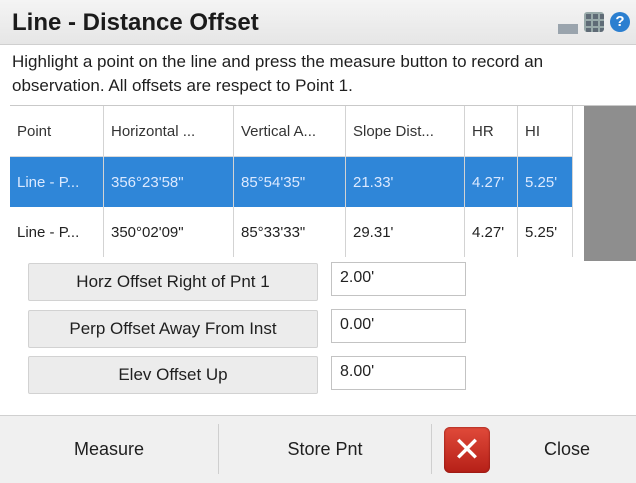 This screenshot has width=636, height=483. What do you see at coordinates (405, 232) in the screenshot?
I see `cell-slope: 29.31'` at bounding box center [405, 232].